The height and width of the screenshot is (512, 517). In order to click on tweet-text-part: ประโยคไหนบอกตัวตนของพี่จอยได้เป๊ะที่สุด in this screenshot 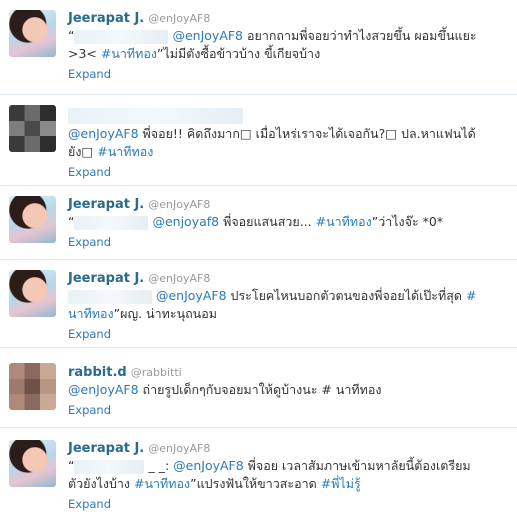, I will do `click(346, 295)`.